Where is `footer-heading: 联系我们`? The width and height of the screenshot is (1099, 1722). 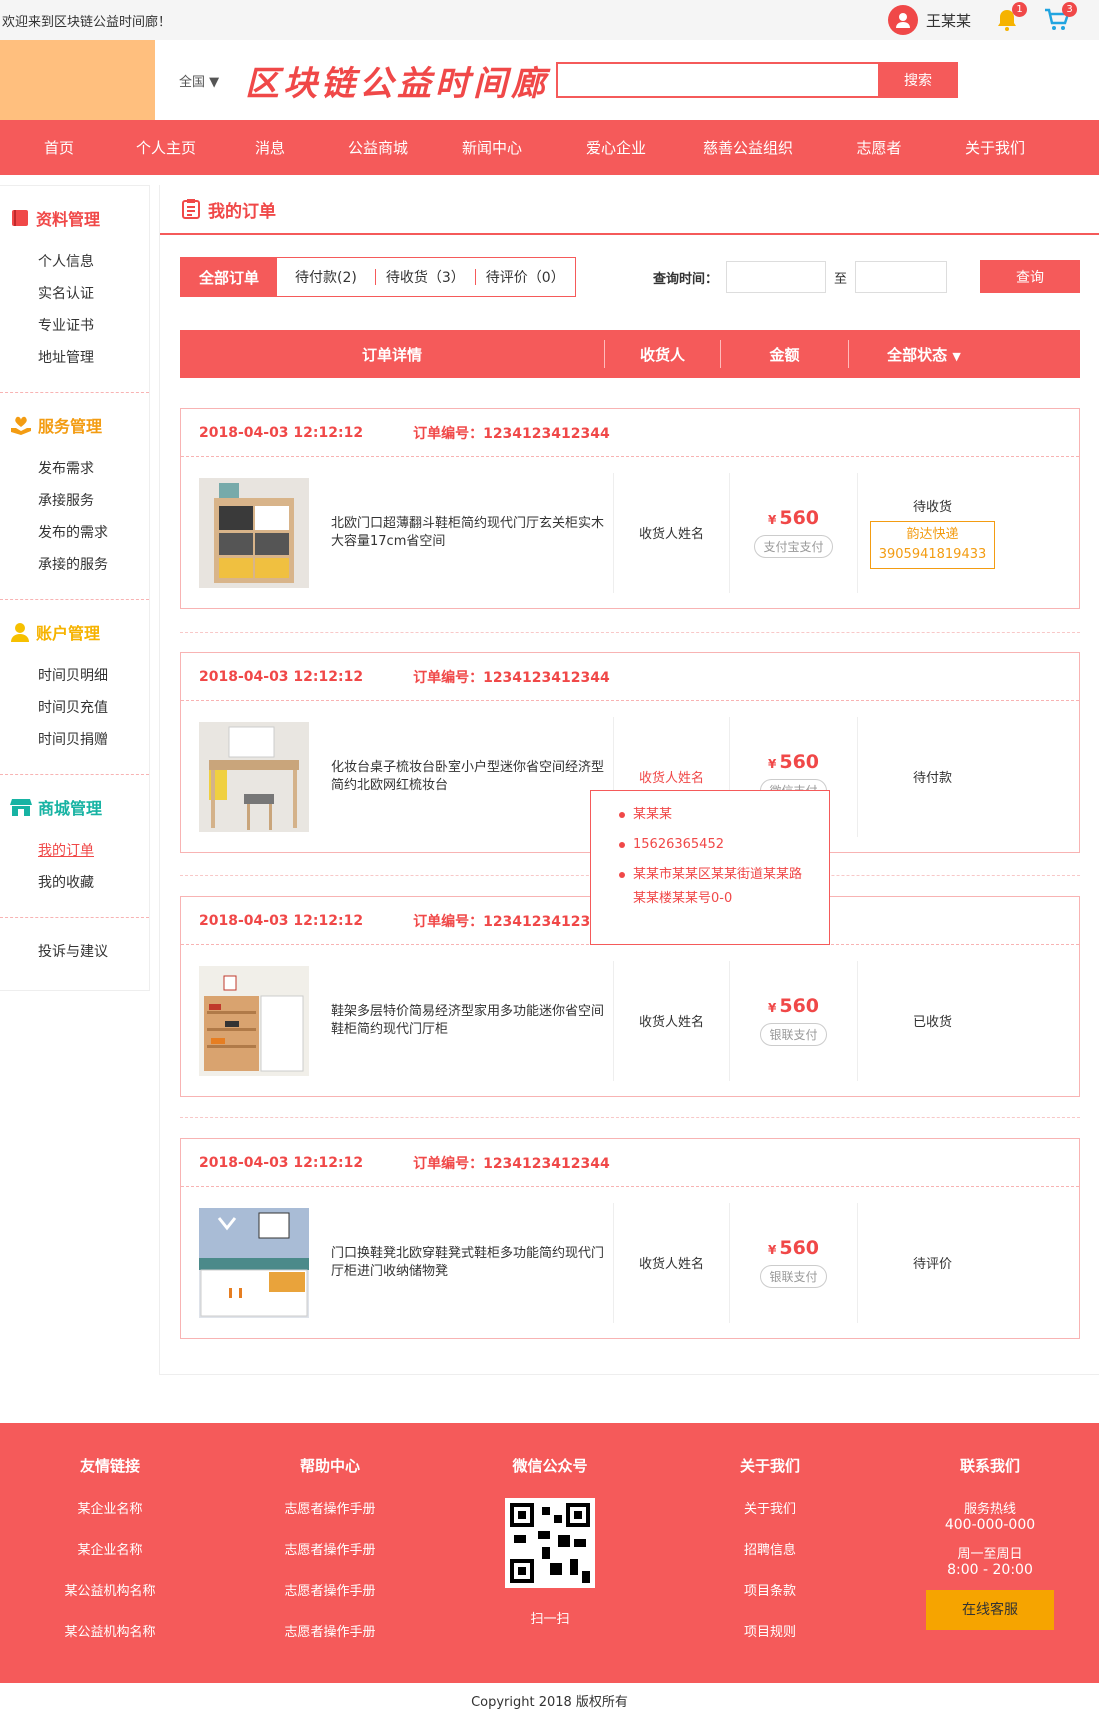
footer-heading: 联系我们 is located at coordinates (989, 1466).